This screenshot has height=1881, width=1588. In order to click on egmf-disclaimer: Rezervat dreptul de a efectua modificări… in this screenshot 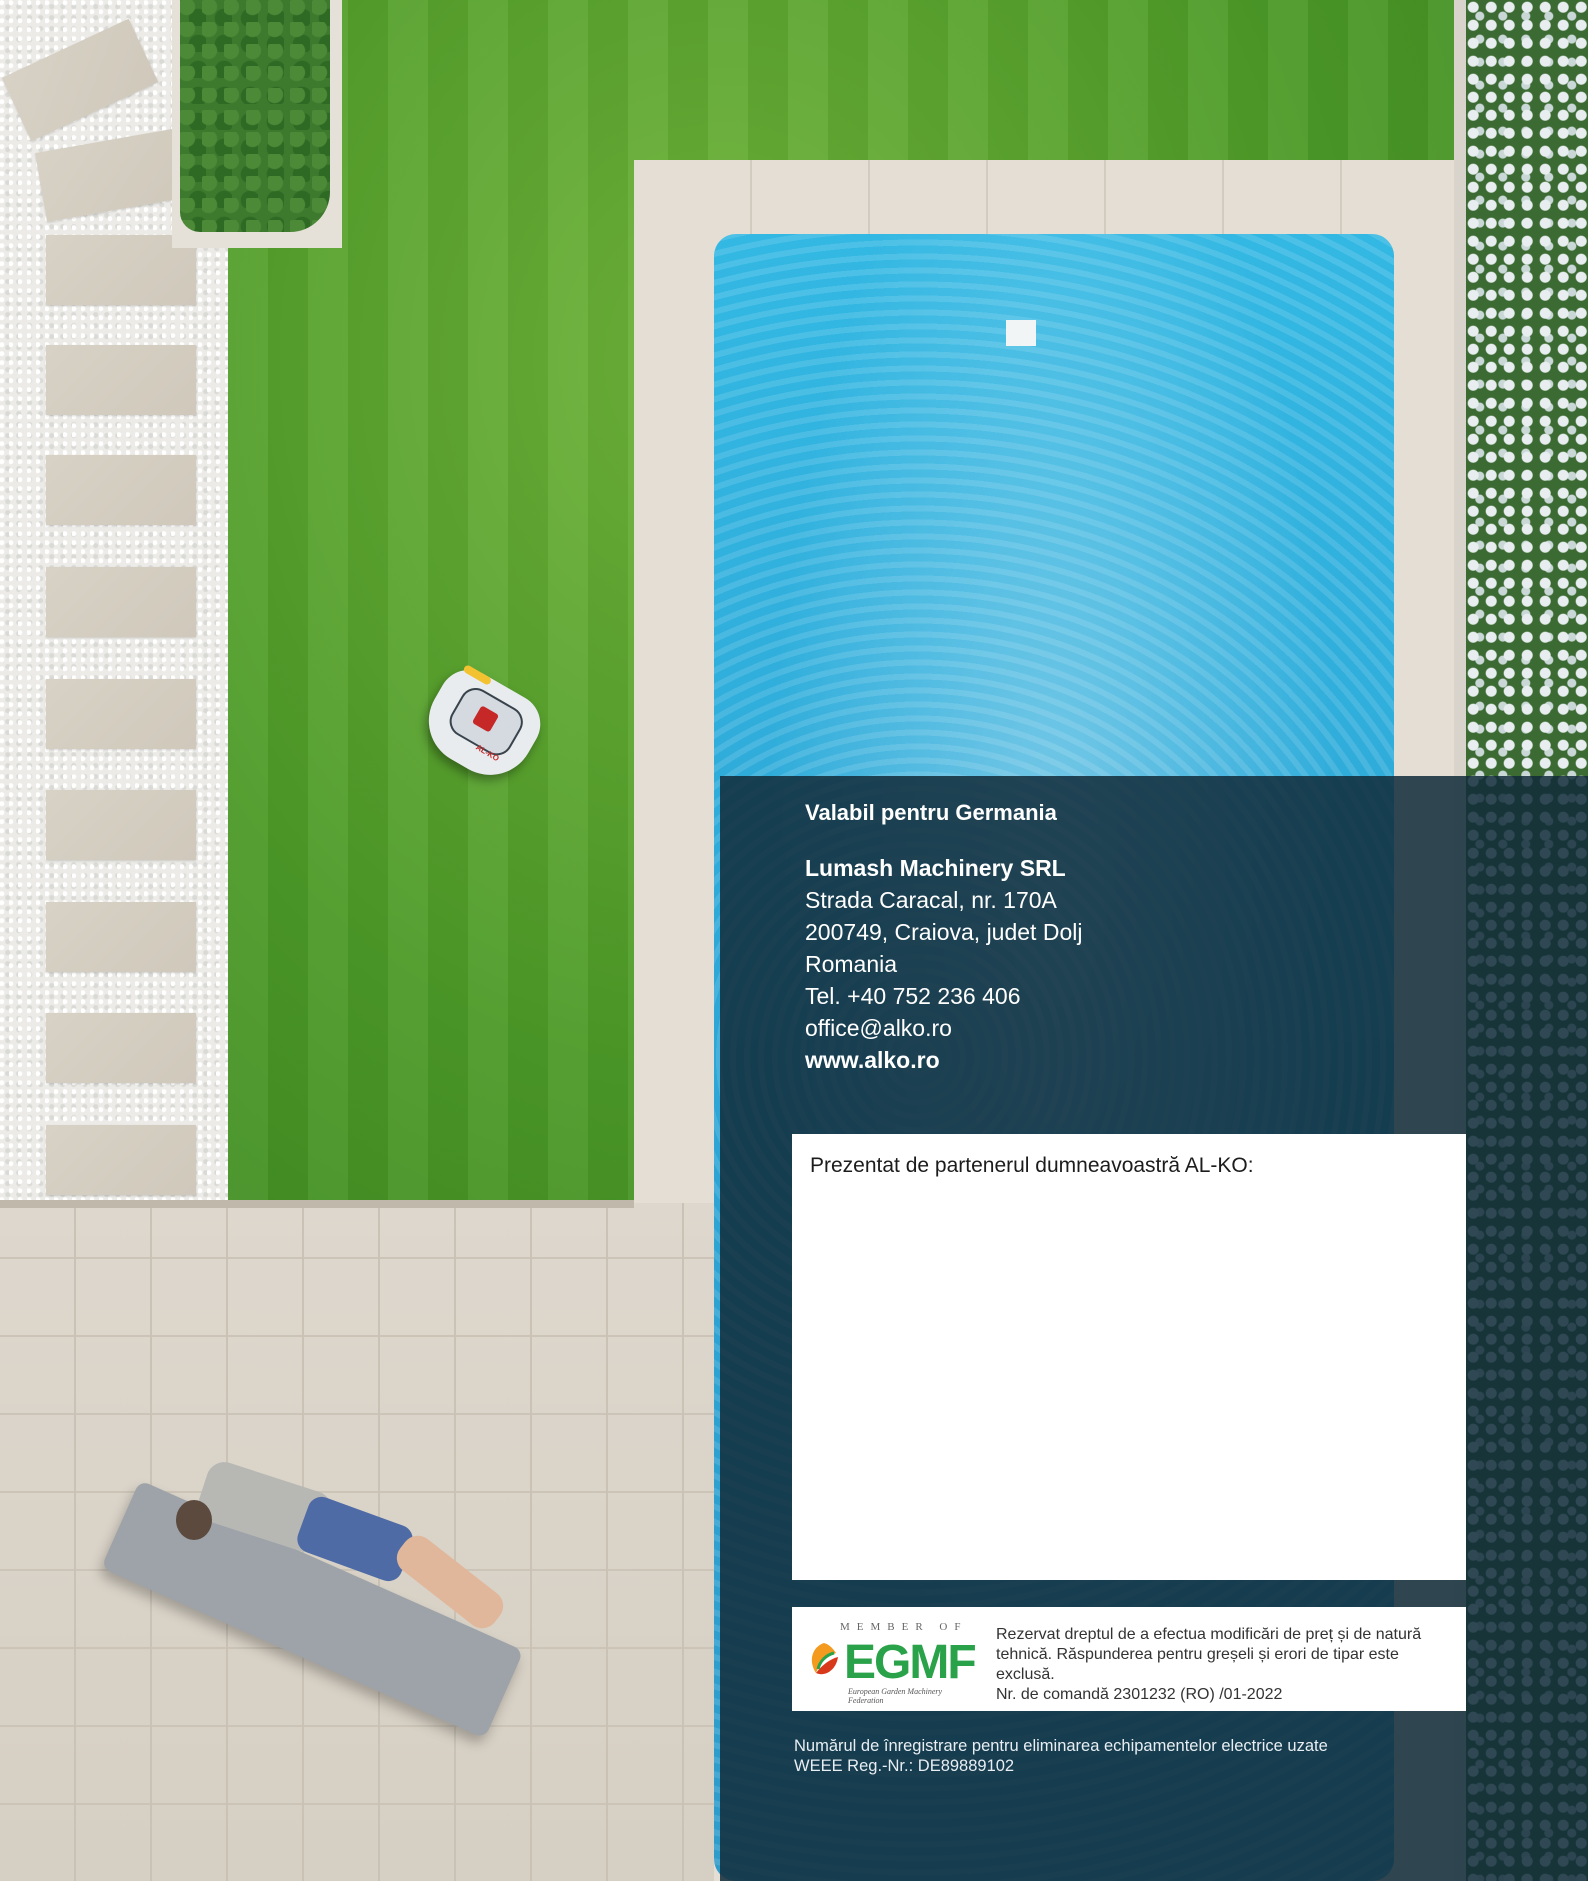, I will do `click(1226, 1665)`.